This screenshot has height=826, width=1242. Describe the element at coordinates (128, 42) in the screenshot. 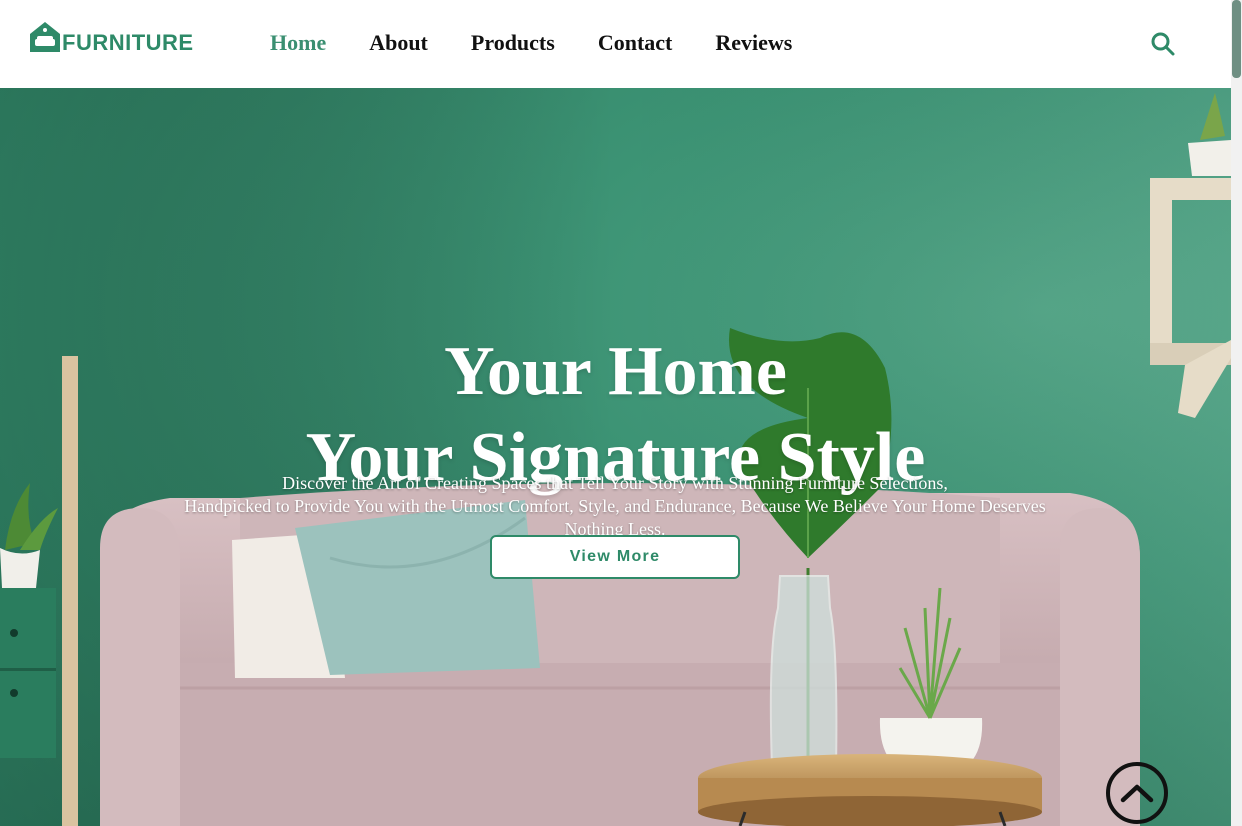

I see `brand-name: FURNITURE` at that location.